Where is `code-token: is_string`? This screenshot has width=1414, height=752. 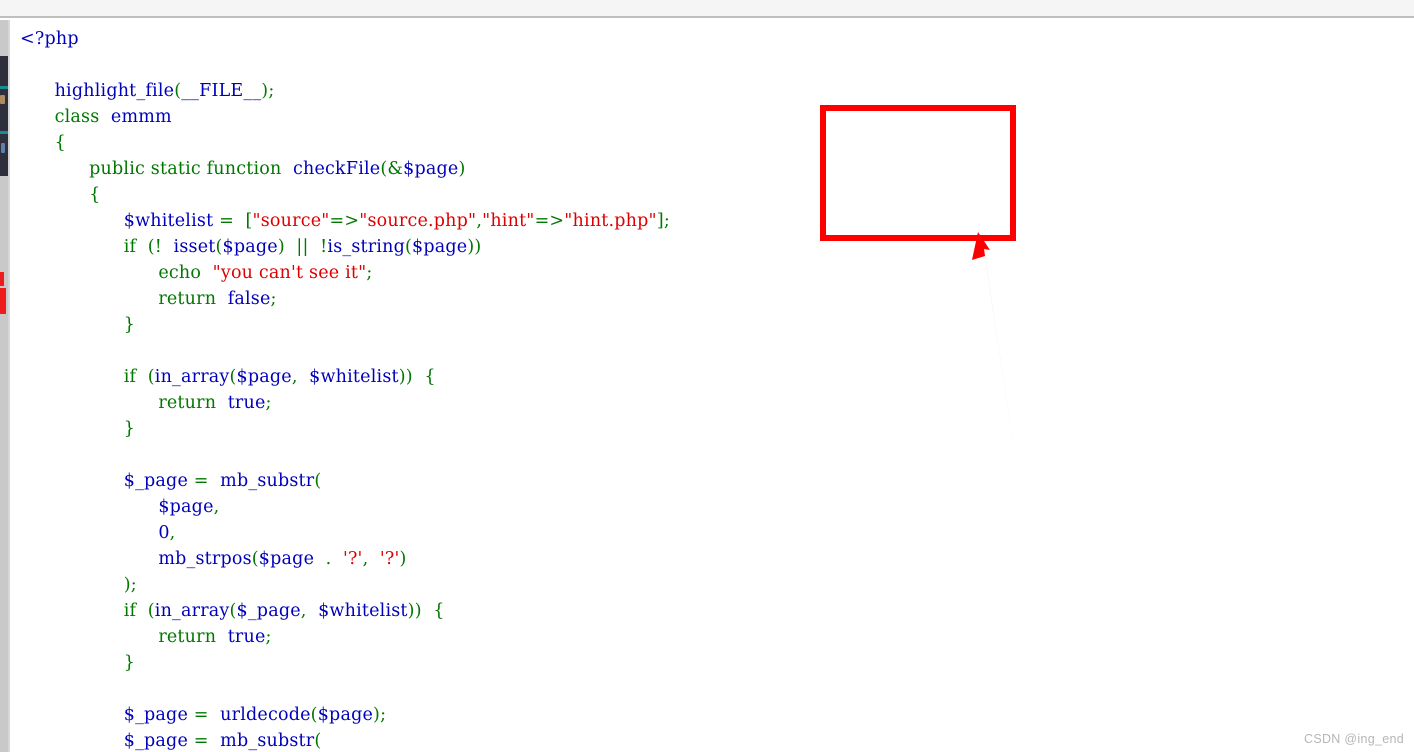
code-token: is_string is located at coordinates (366, 247).